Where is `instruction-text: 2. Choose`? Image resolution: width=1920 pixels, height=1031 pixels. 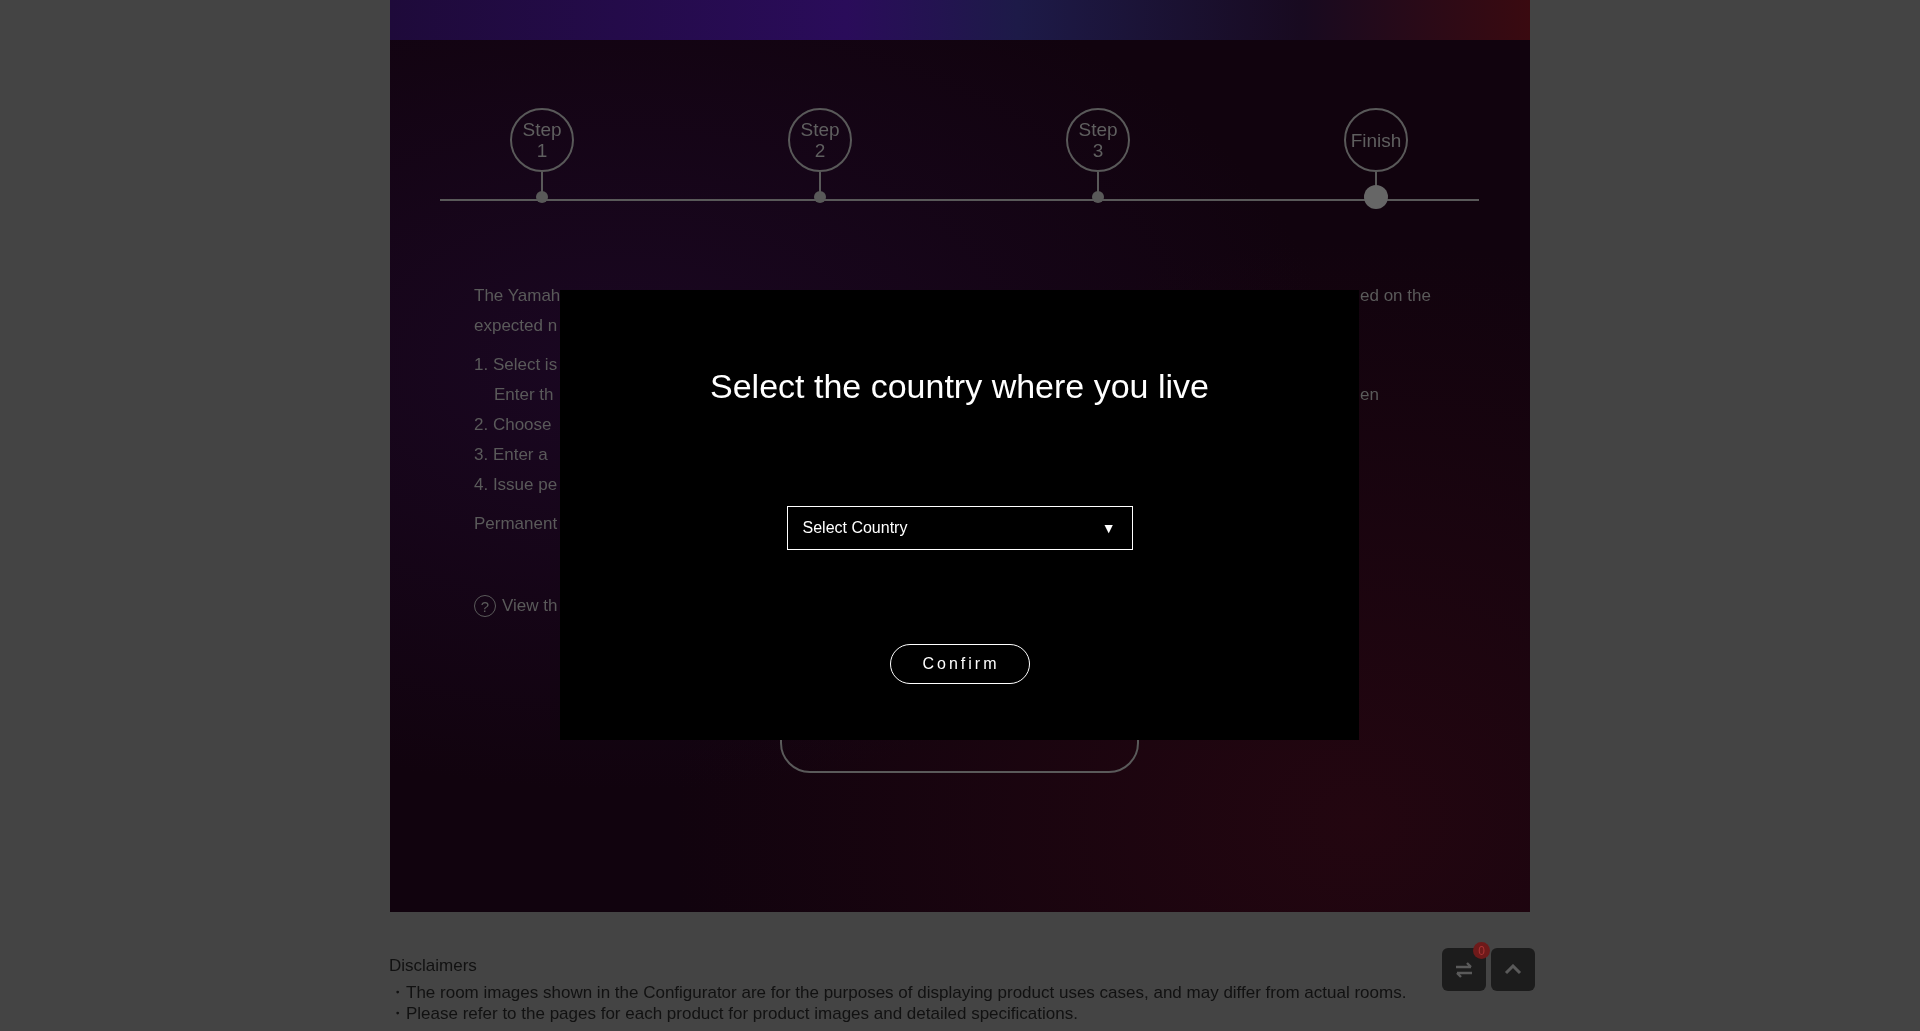
instruction-text: 2. Choose is located at coordinates (513, 425).